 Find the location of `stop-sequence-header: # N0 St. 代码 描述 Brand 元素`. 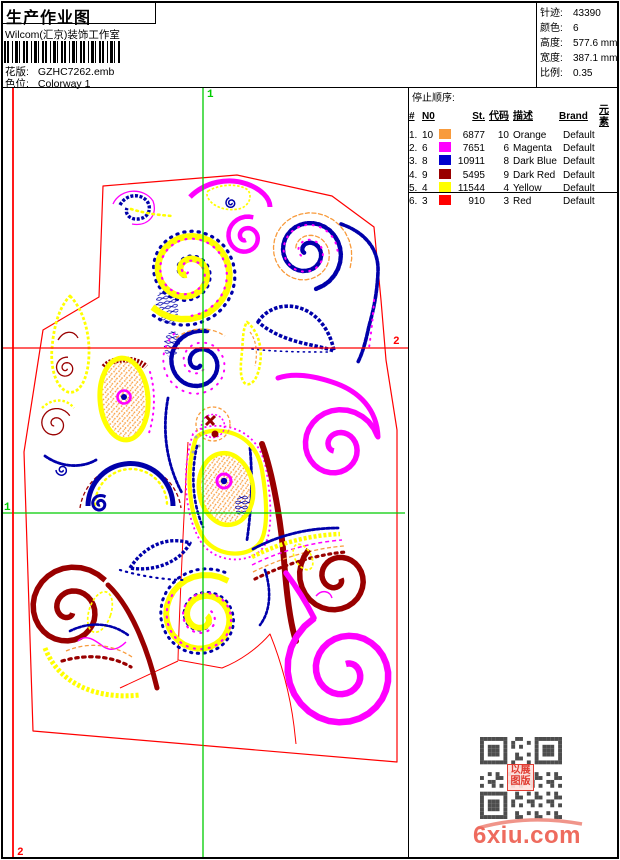

stop-sequence-header: # N0 St. 代码 描述 Brand 元素 is located at coordinates (513, 117).